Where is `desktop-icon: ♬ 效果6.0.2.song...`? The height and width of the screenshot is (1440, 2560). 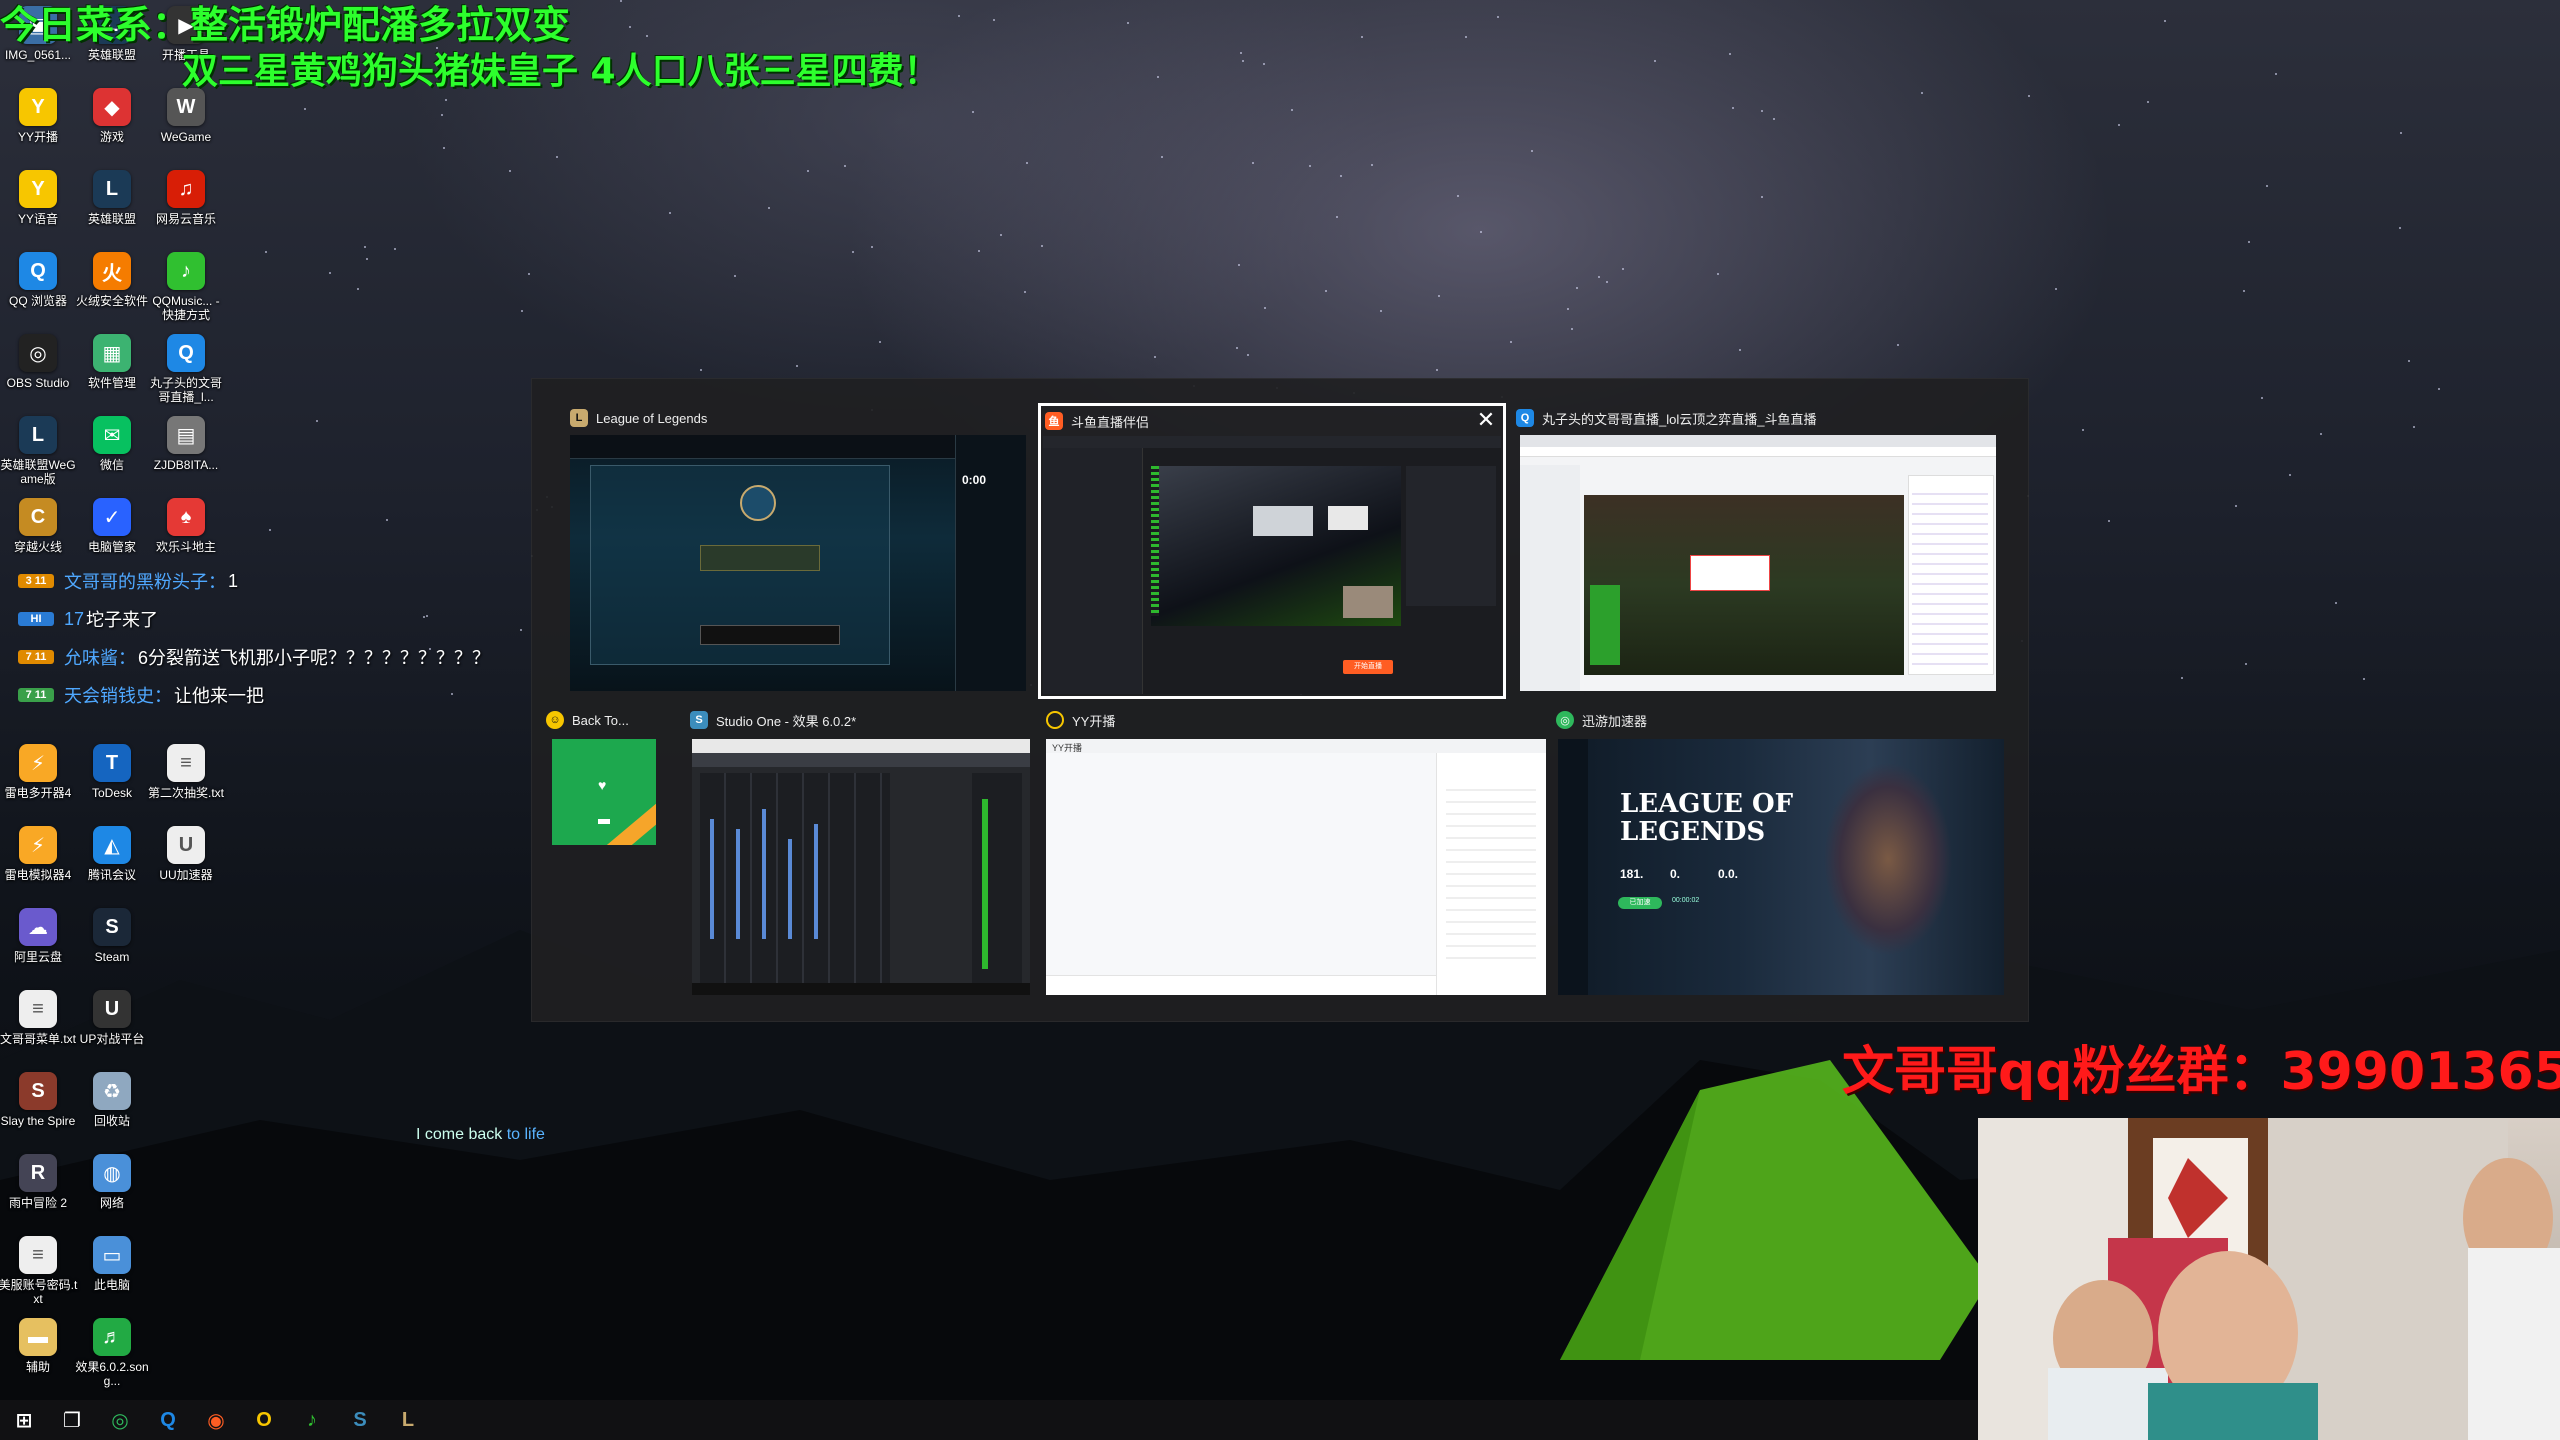 desktop-icon: ♬ 效果6.0.2.song... is located at coordinates (112, 1358).